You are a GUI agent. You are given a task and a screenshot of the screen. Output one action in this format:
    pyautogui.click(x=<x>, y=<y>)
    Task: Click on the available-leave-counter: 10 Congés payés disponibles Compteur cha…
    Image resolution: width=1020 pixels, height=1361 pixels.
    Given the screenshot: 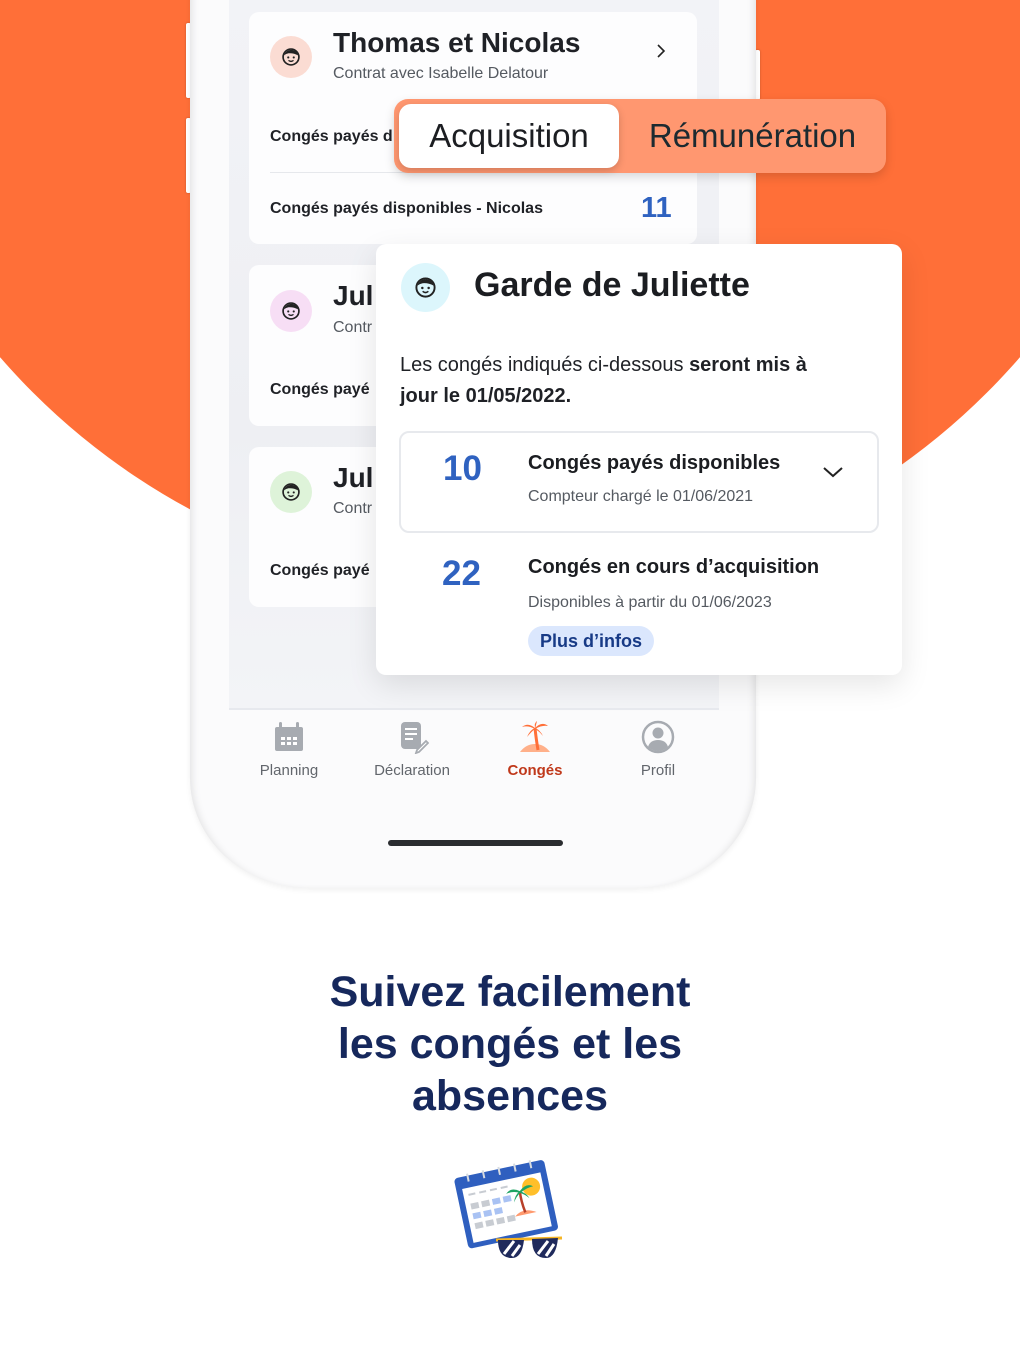 What is the action you would take?
    pyautogui.click(x=639, y=482)
    